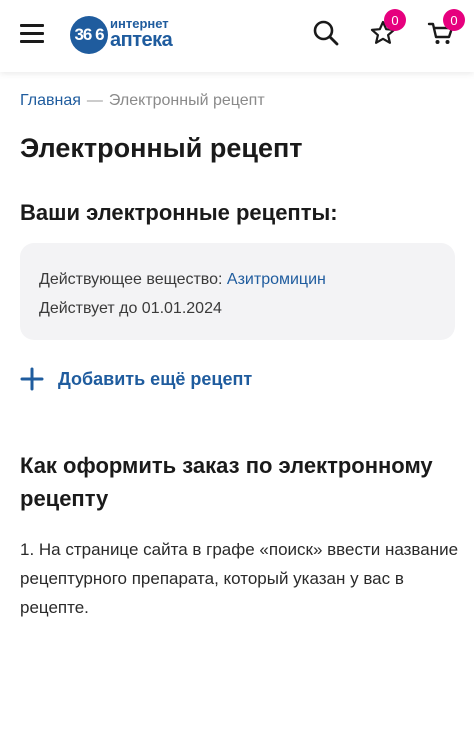 This screenshot has height=751, width=474. Describe the element at coordinates (130, 308) in the screenshot. I see `valid-until-text: Действует до 01.01.2024` at that location.